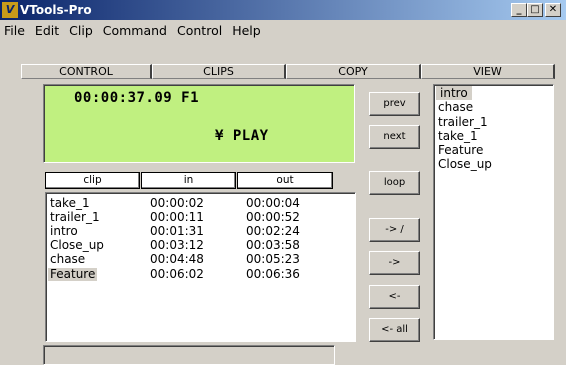 This screenshot has height=365, width=566. Describe the element at coordinates (394, 183) in the screenshot. I see `loop-button: loop` at that location.